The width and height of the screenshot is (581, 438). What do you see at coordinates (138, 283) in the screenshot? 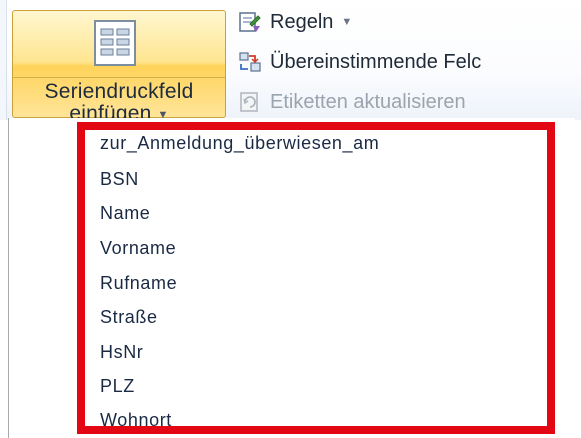
I see `menu-item-field: Rufname` at bounding box center [138, 283].